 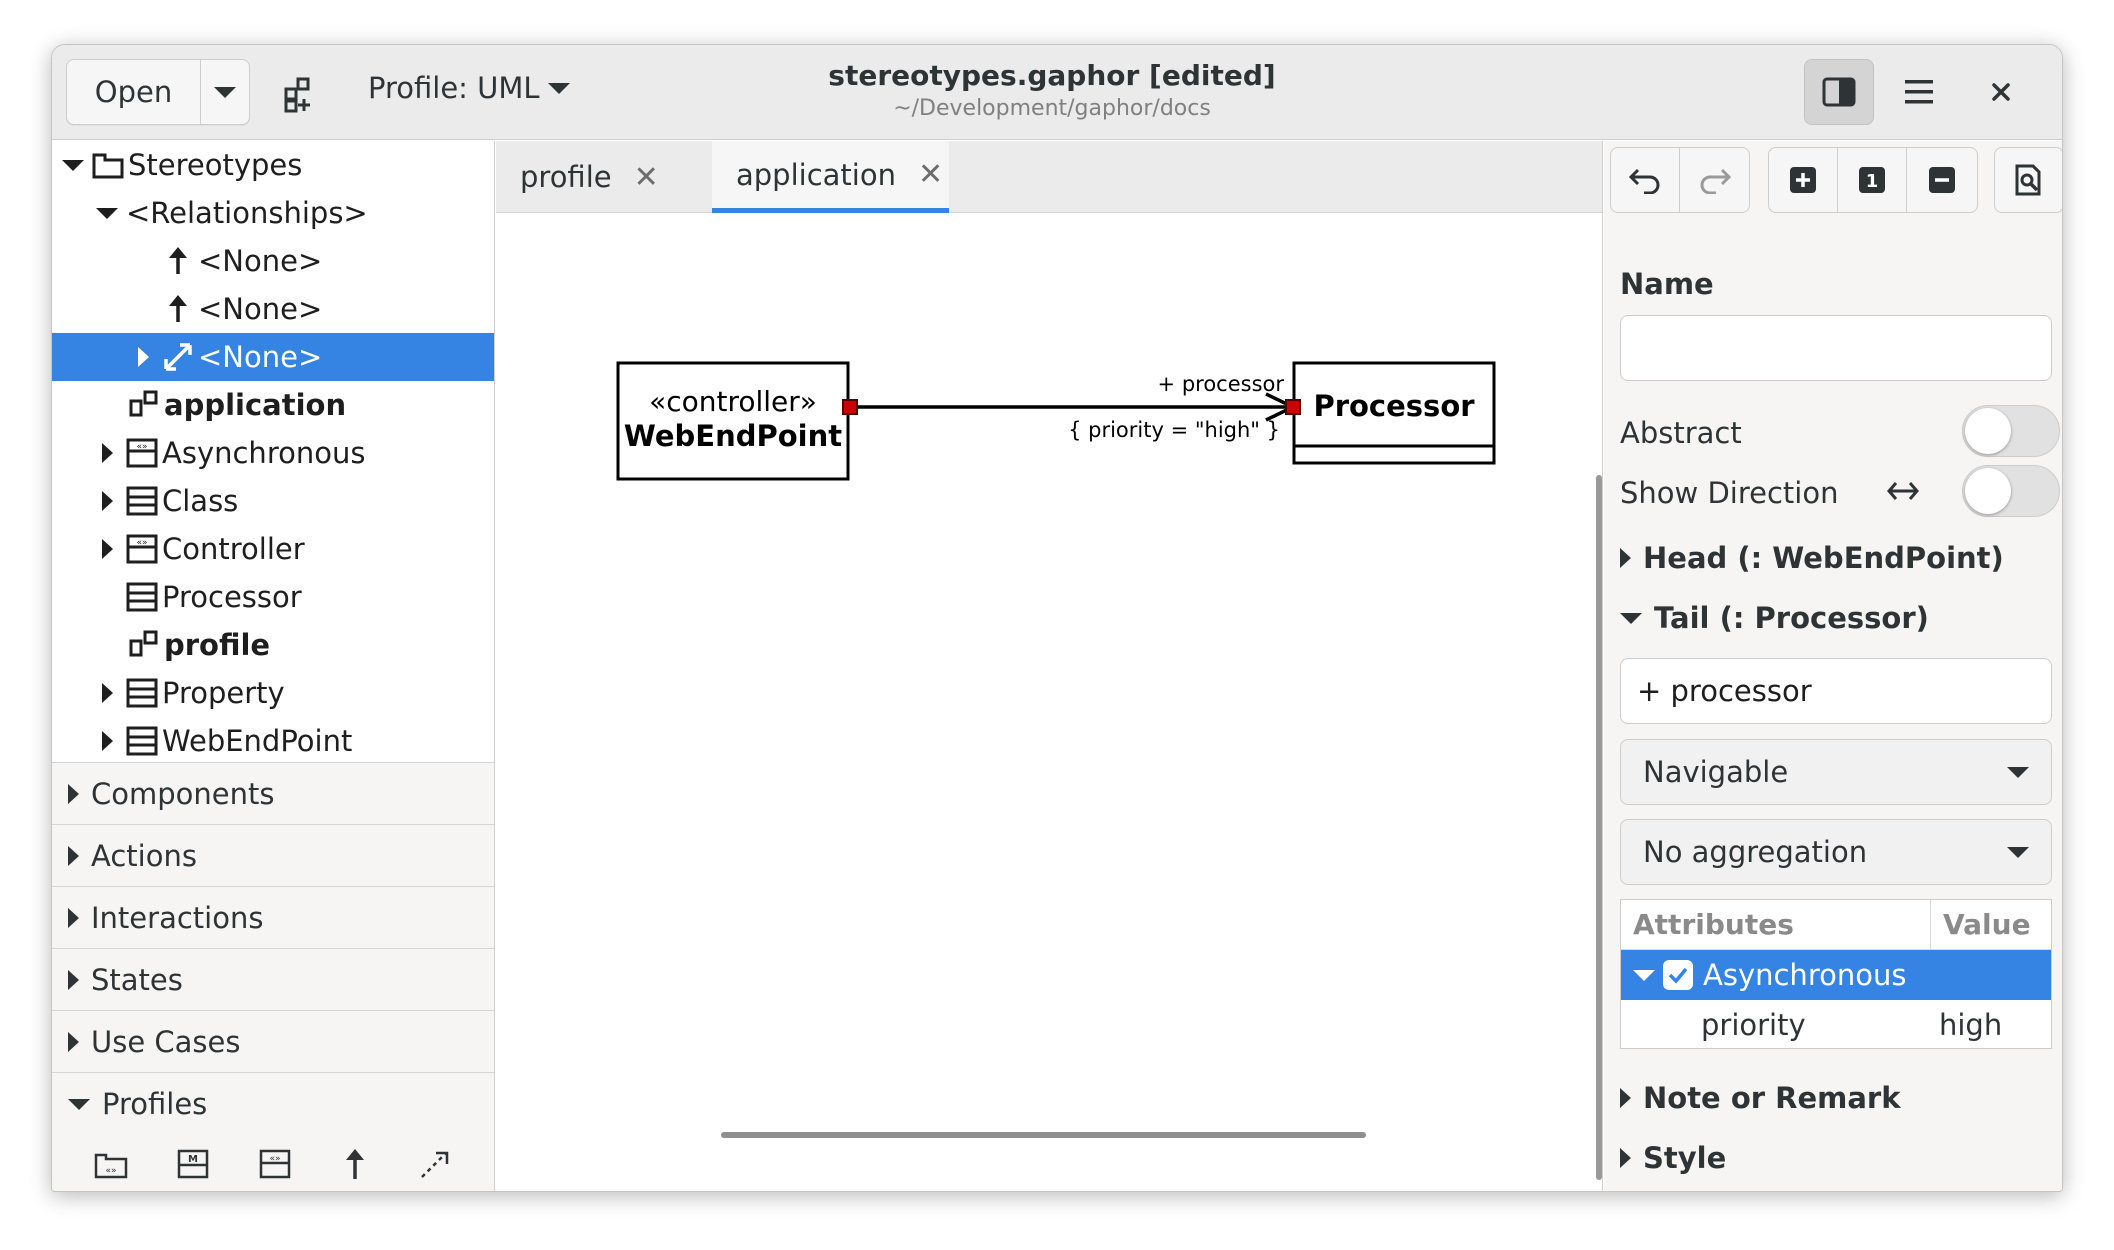 I want to click on tree-item-none-3: <None>, so click(x=273, y=357).